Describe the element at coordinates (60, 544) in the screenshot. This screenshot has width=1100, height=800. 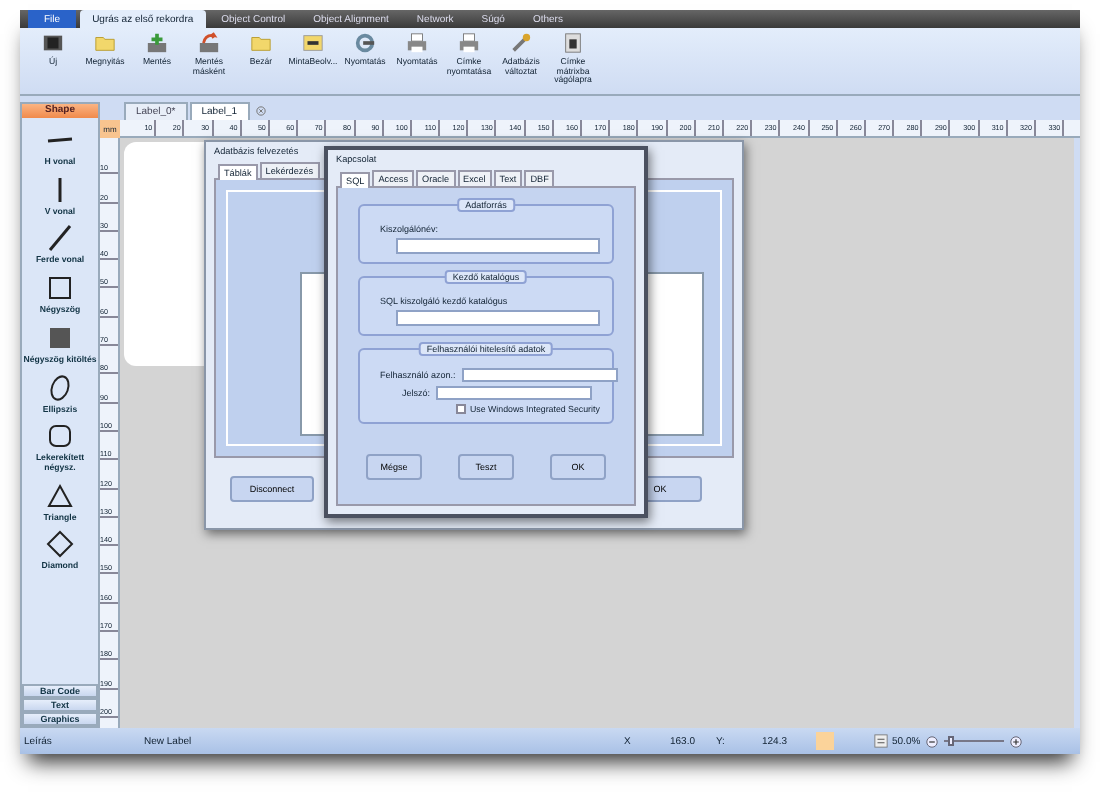
I see `diamond-icon` at that location.